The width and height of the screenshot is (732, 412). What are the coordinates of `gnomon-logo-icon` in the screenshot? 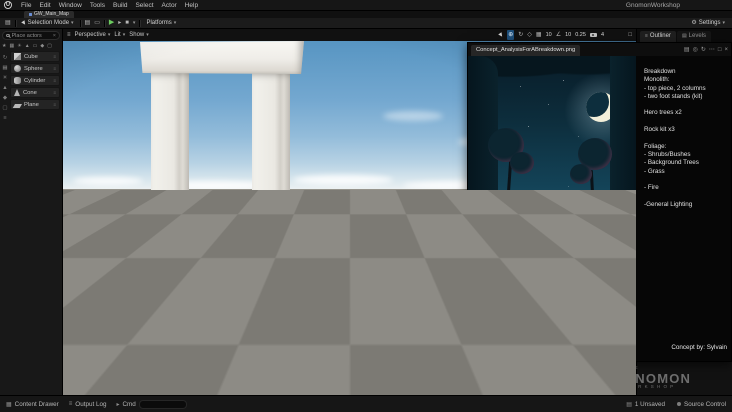 It's located at (609, 378).